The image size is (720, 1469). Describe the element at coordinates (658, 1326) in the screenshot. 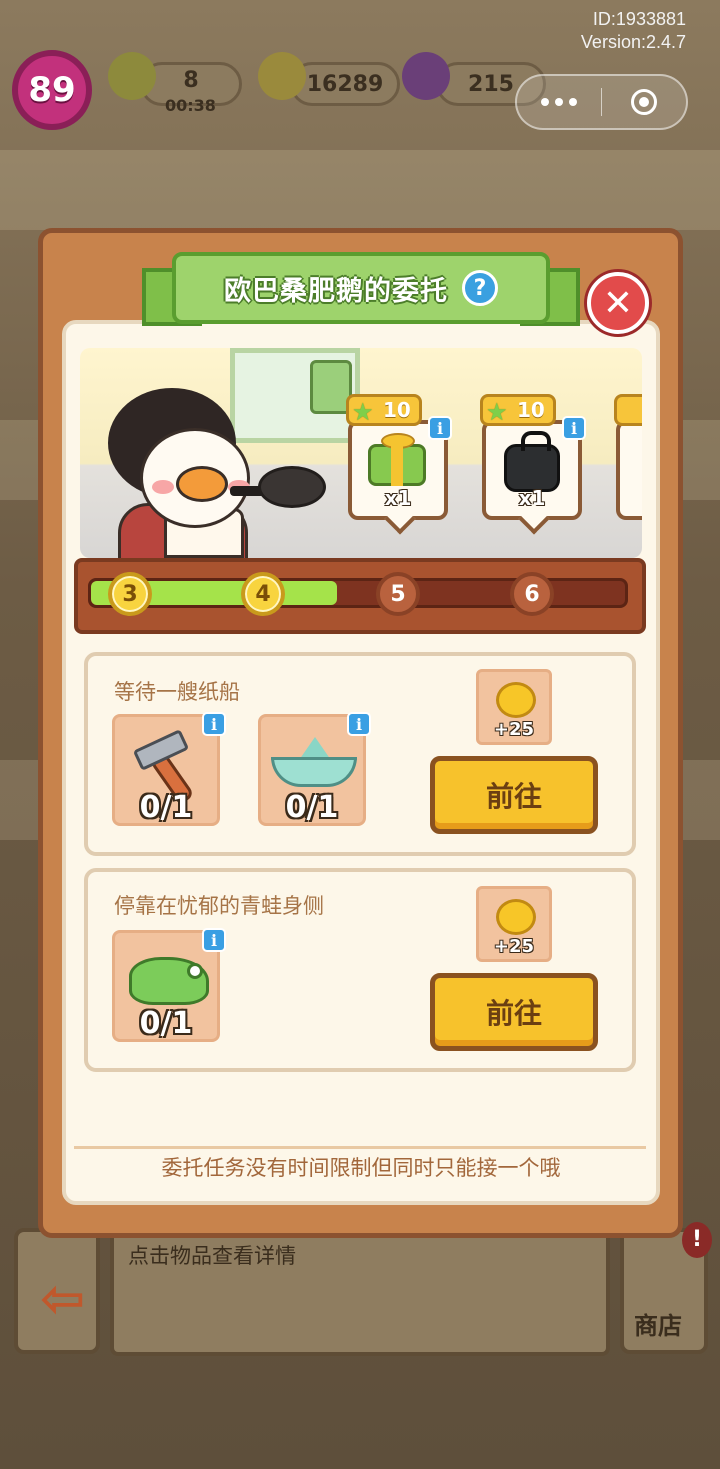

I see `shop-label: 商店` at that location.